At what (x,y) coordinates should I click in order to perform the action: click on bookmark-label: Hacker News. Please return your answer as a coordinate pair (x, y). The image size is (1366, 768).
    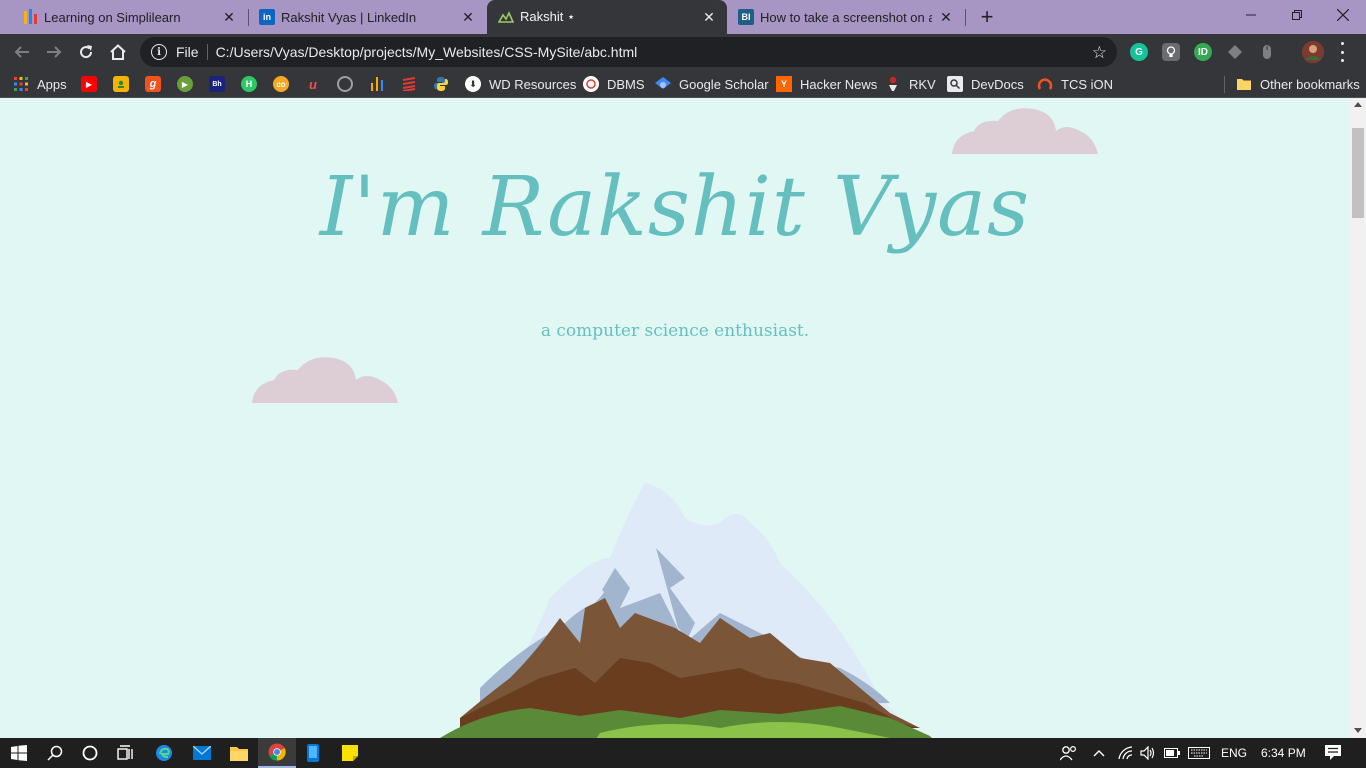
    Looking at the image, I should click on (839, 84).